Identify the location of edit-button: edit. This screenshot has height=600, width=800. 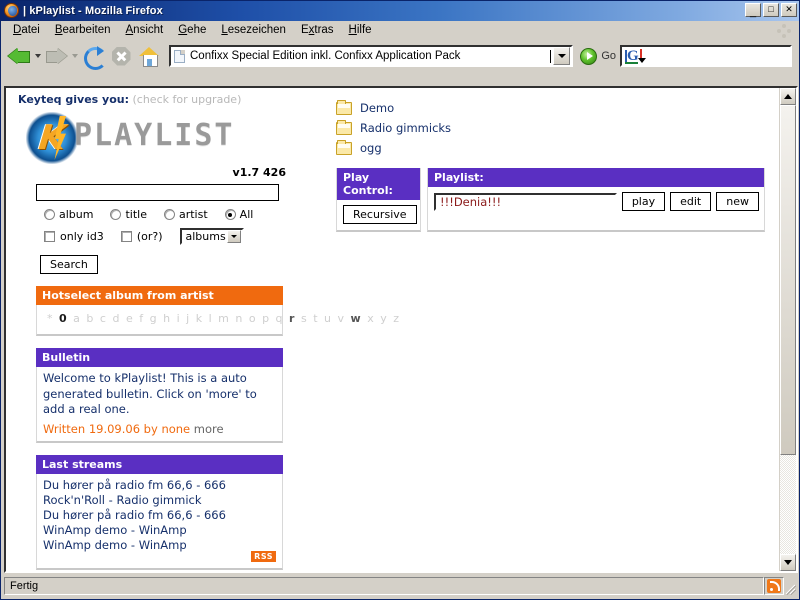
(691, 202).